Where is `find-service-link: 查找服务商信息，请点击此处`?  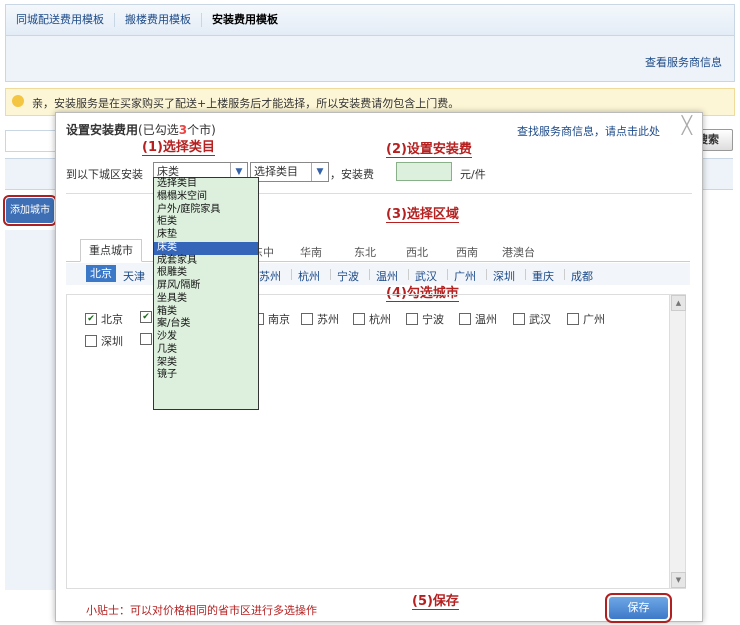
find-service-link: 查找服务商信息，请点击此处 is located at coordinates (588, 131).